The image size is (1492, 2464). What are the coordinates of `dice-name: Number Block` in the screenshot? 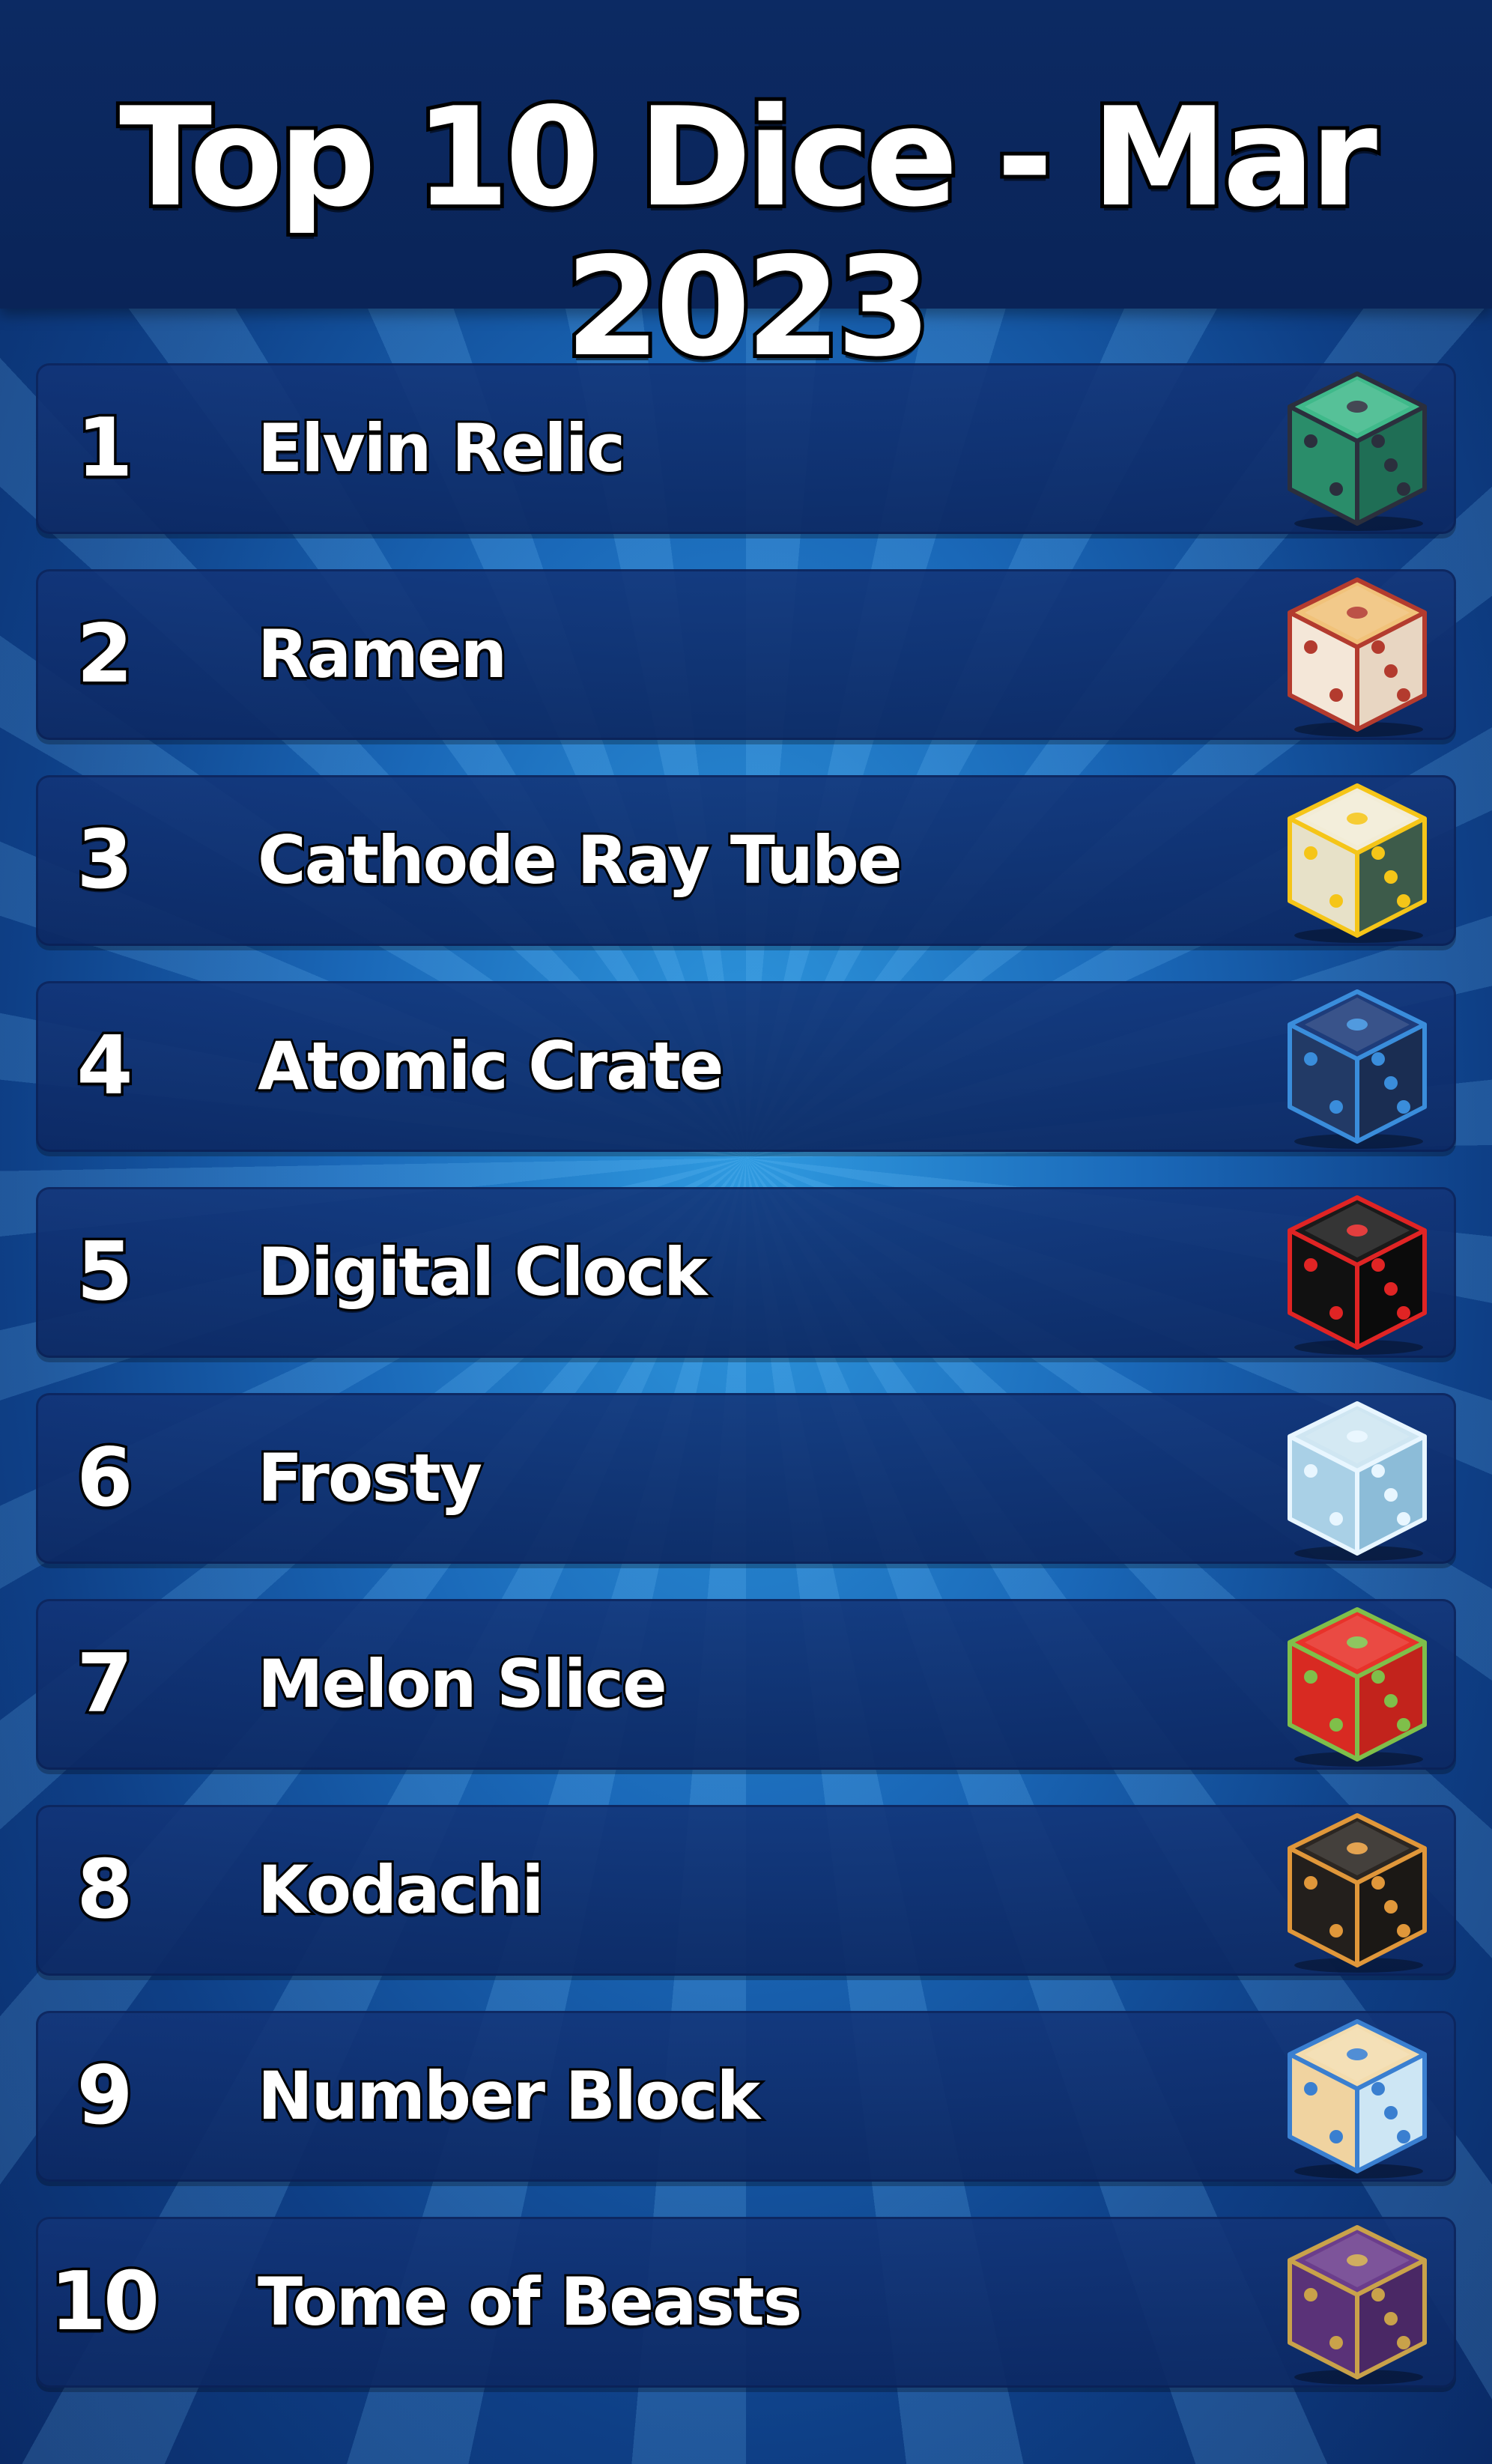 It's located at (508, 2096).